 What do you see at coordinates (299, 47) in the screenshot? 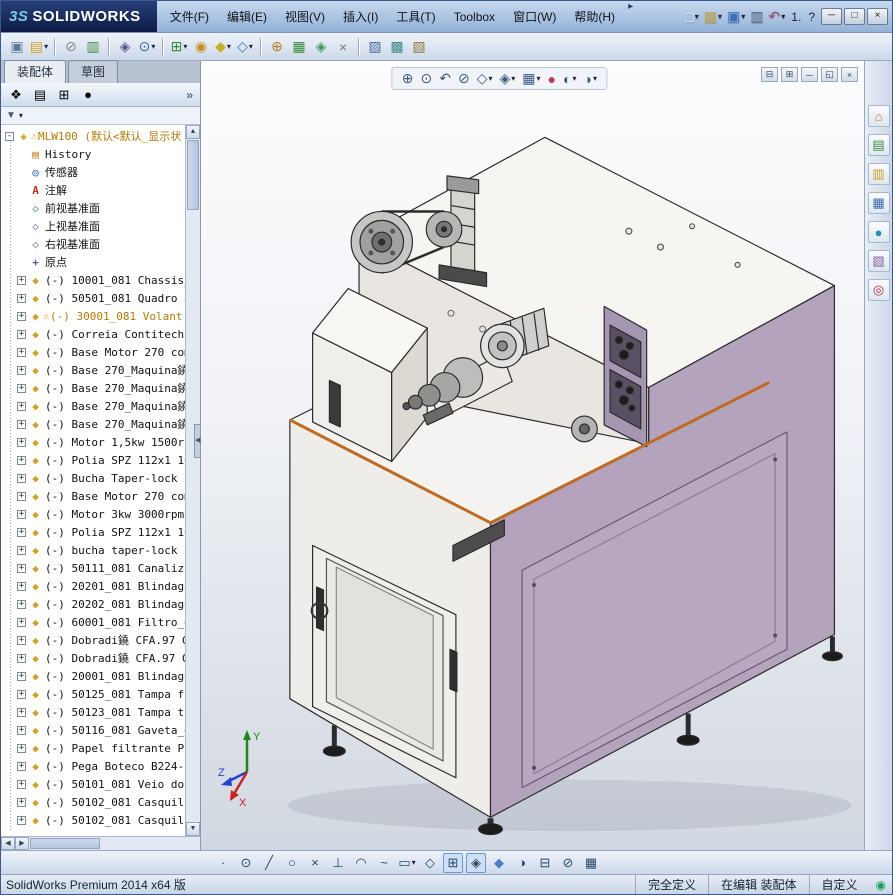
I see `linear-component-pattern-icon: ▦` at bounding box center [299, 47].